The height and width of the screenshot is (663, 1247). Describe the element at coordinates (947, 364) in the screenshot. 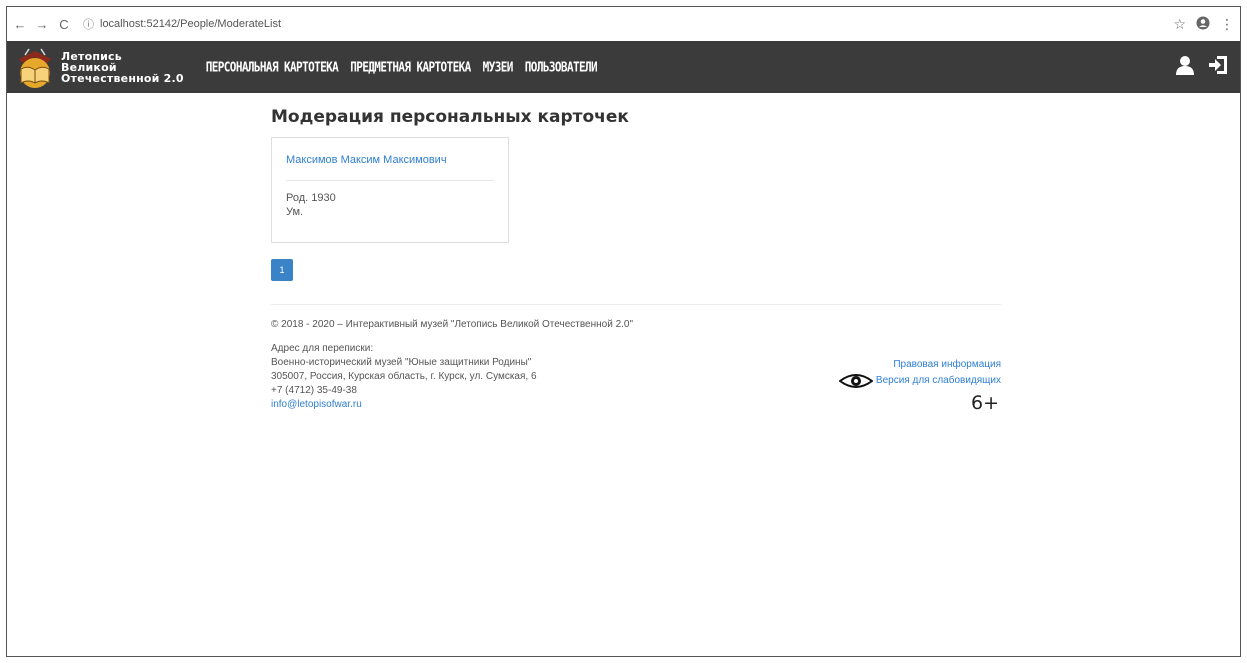

I see `legal-info-link: Правовая информация` at that location.